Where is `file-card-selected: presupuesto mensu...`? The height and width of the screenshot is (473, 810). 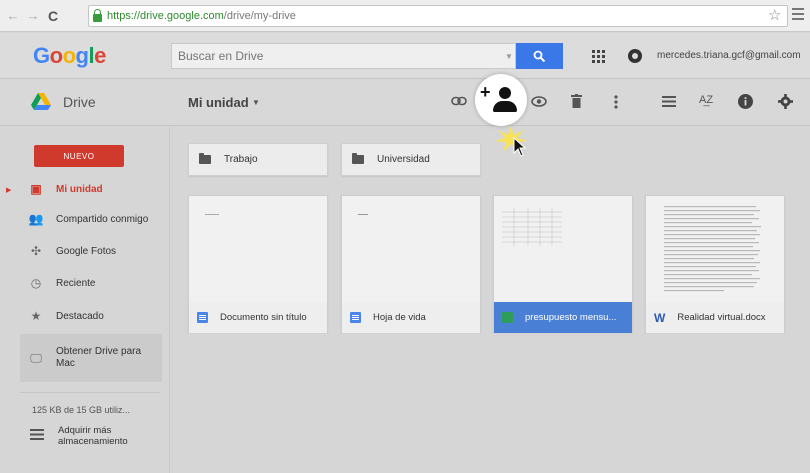
file-card-selected: presupuesto mensu... is located at coordinates (563, 264).